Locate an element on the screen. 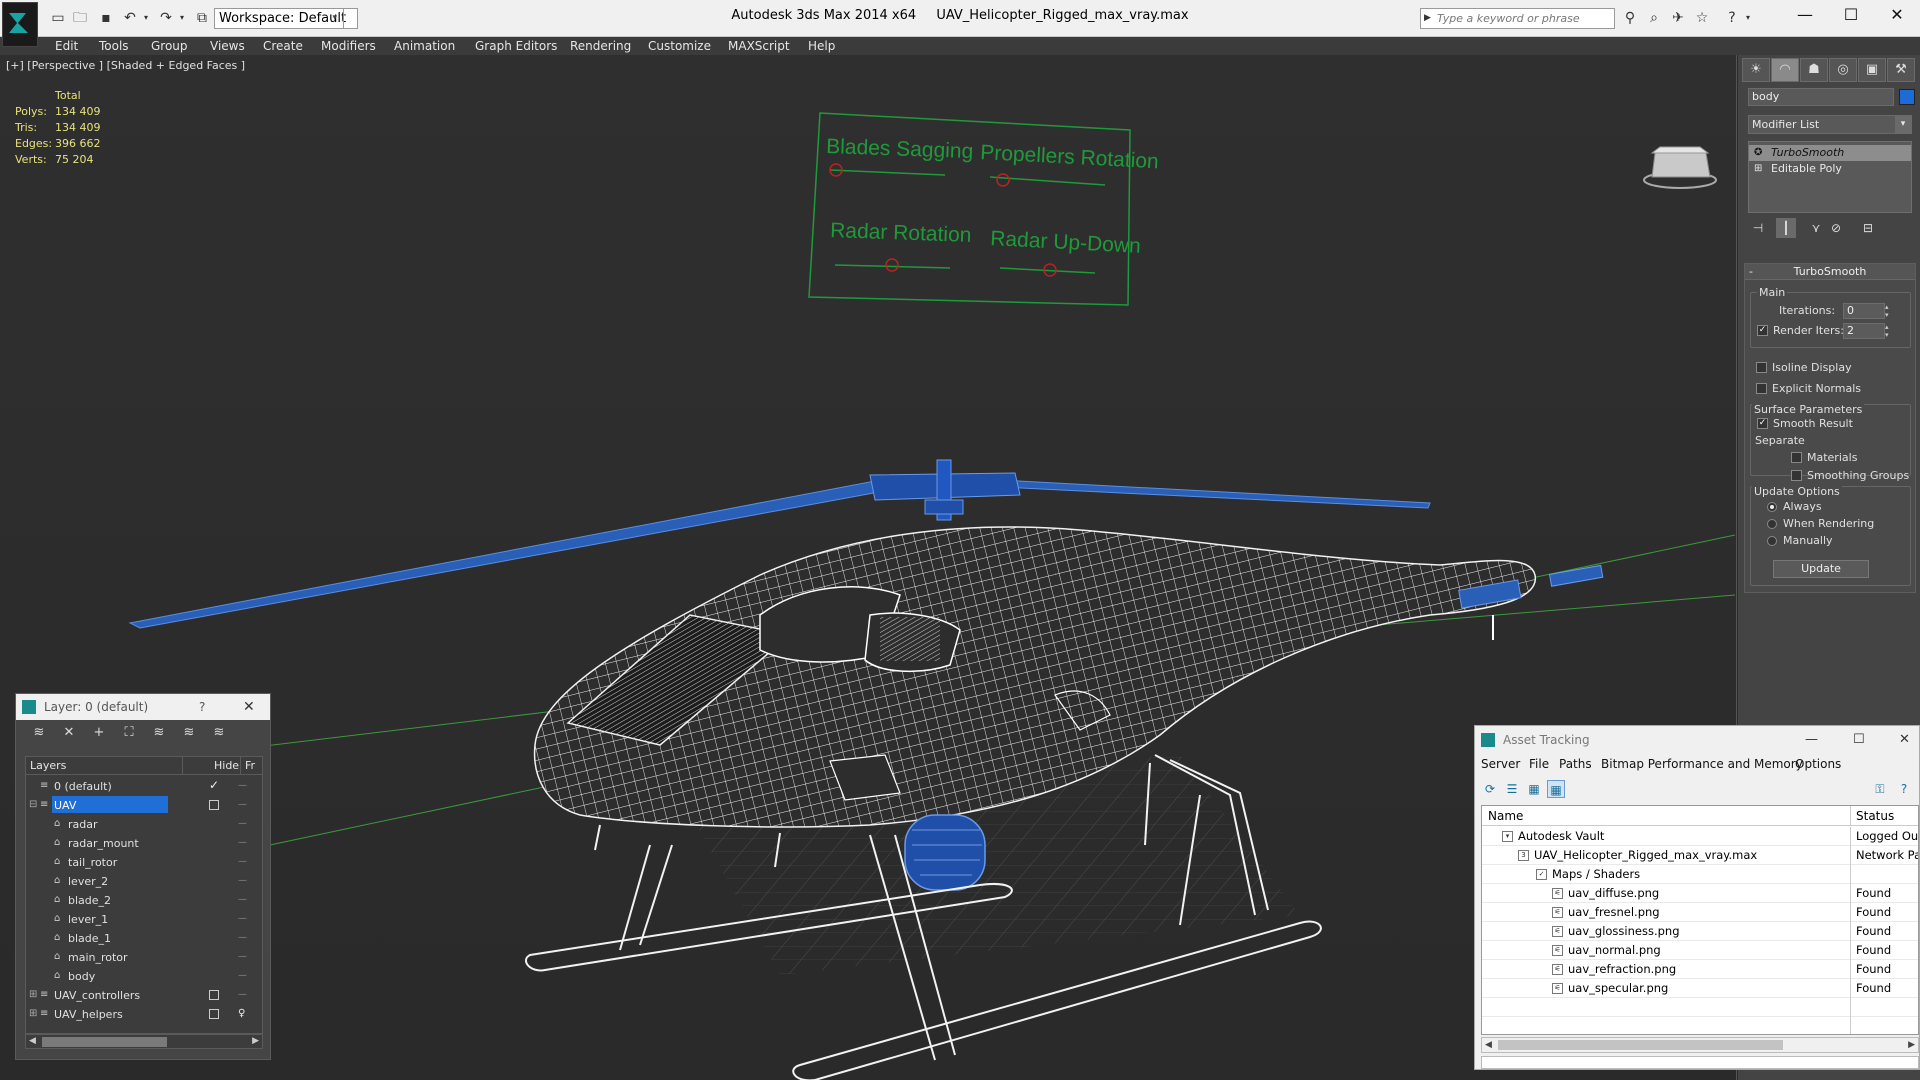 Image resolution: width=1920 pixels, height=1080 pixels. iterations-spinner: 0 ▴ ▾ is located at coordinates (1866, 311).